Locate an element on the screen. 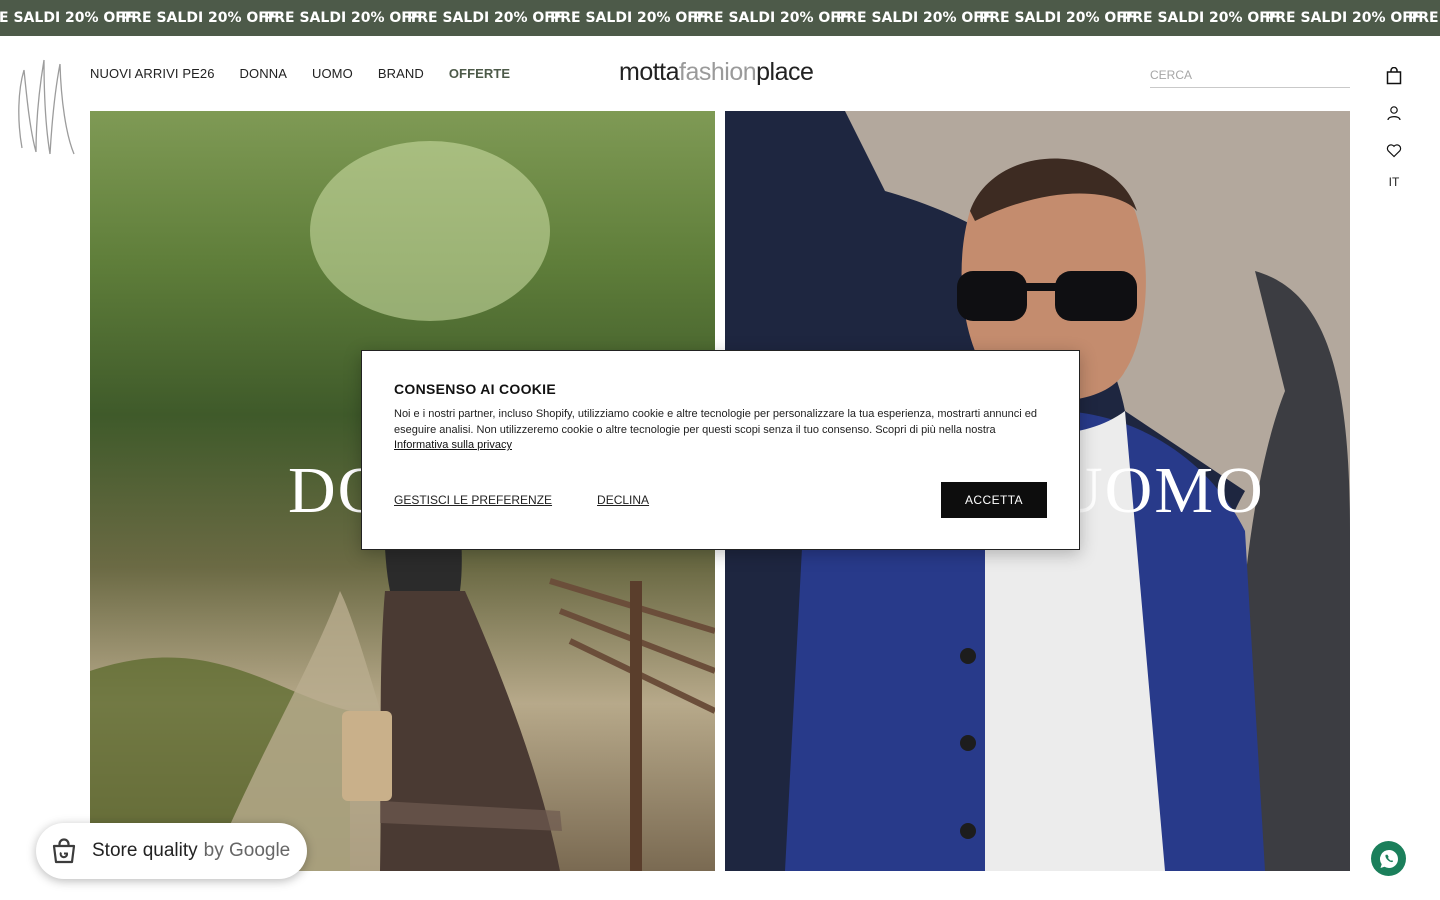  nav-item-brand: BRAND is located at coordinates (401, 75).